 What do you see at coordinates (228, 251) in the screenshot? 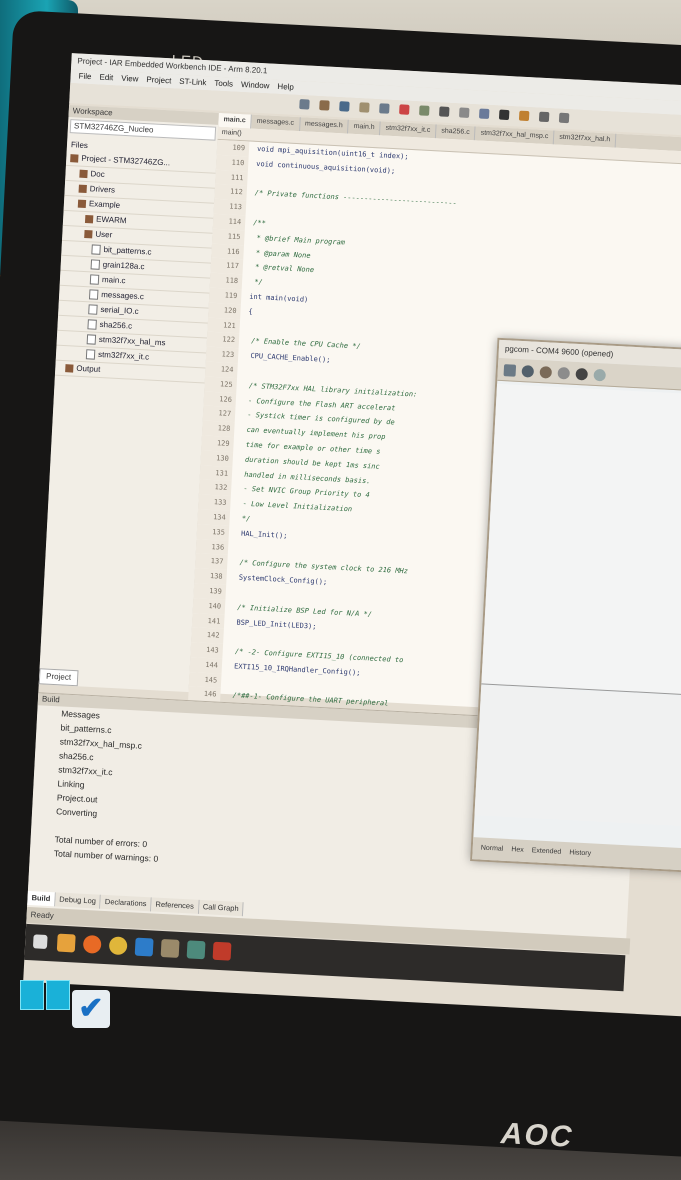
I see `line-number: 116` at bounding box center [228, 251].